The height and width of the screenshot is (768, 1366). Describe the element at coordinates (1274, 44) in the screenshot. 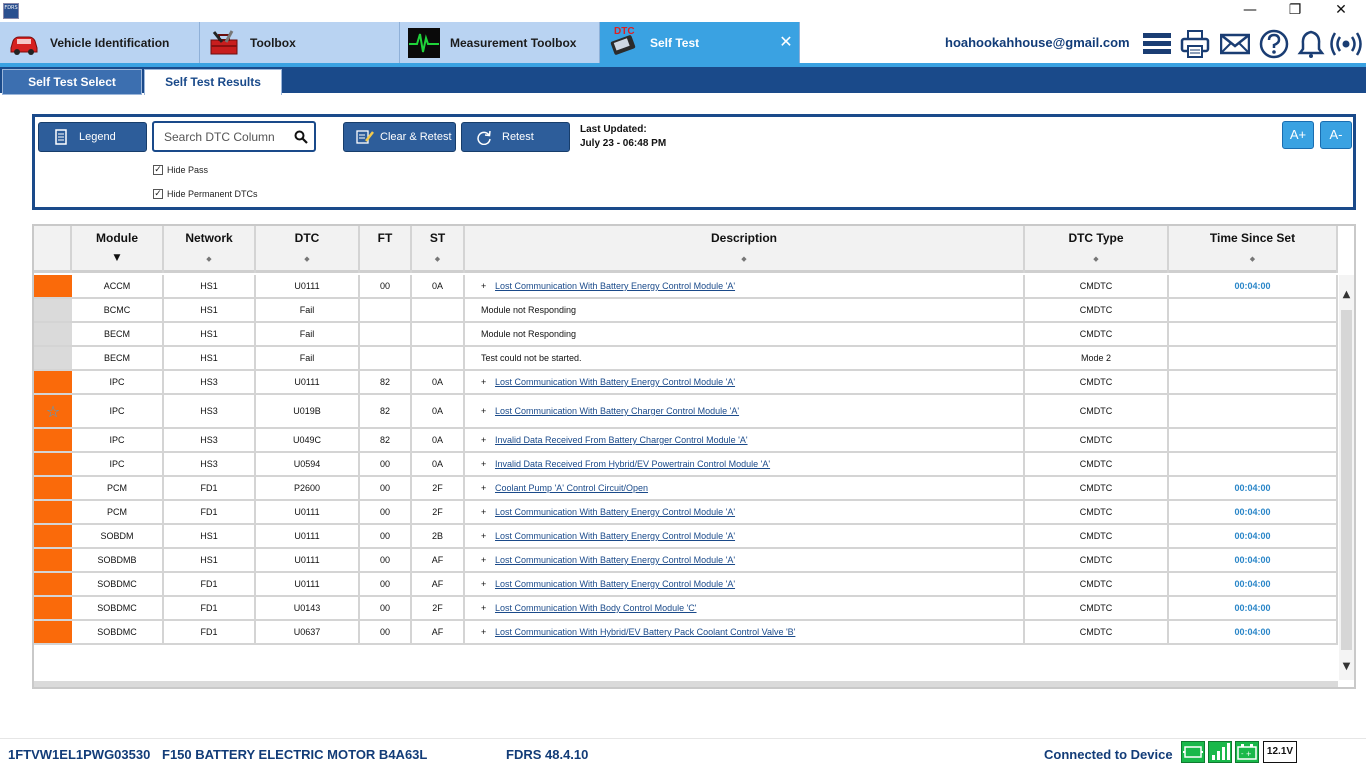

I see `help-icon` at that location.